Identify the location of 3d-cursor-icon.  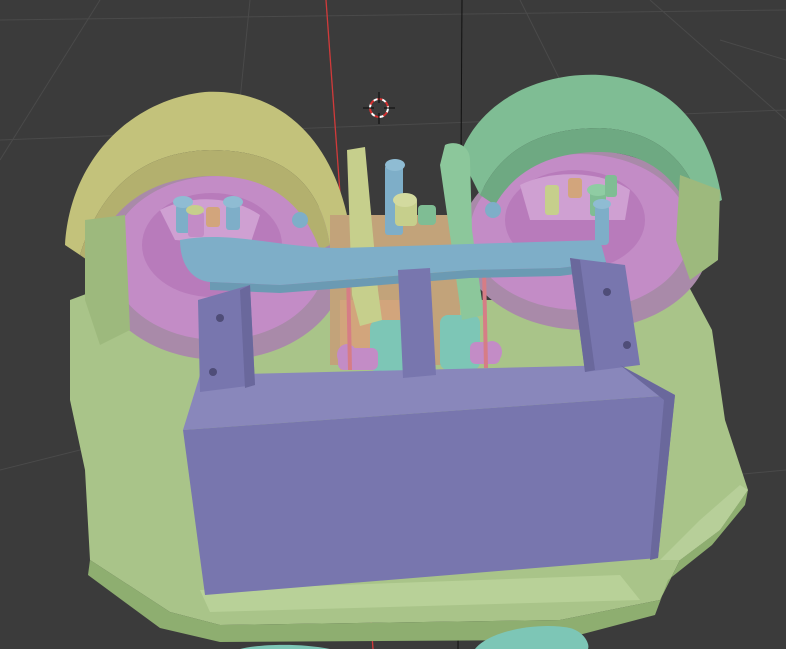
(379, 108).